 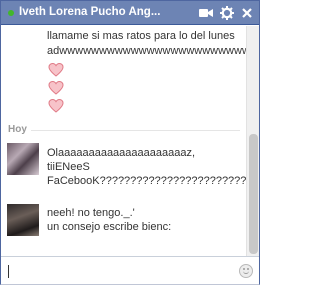 I want to click on day-label: Hoy, so click(x=19, y=129).